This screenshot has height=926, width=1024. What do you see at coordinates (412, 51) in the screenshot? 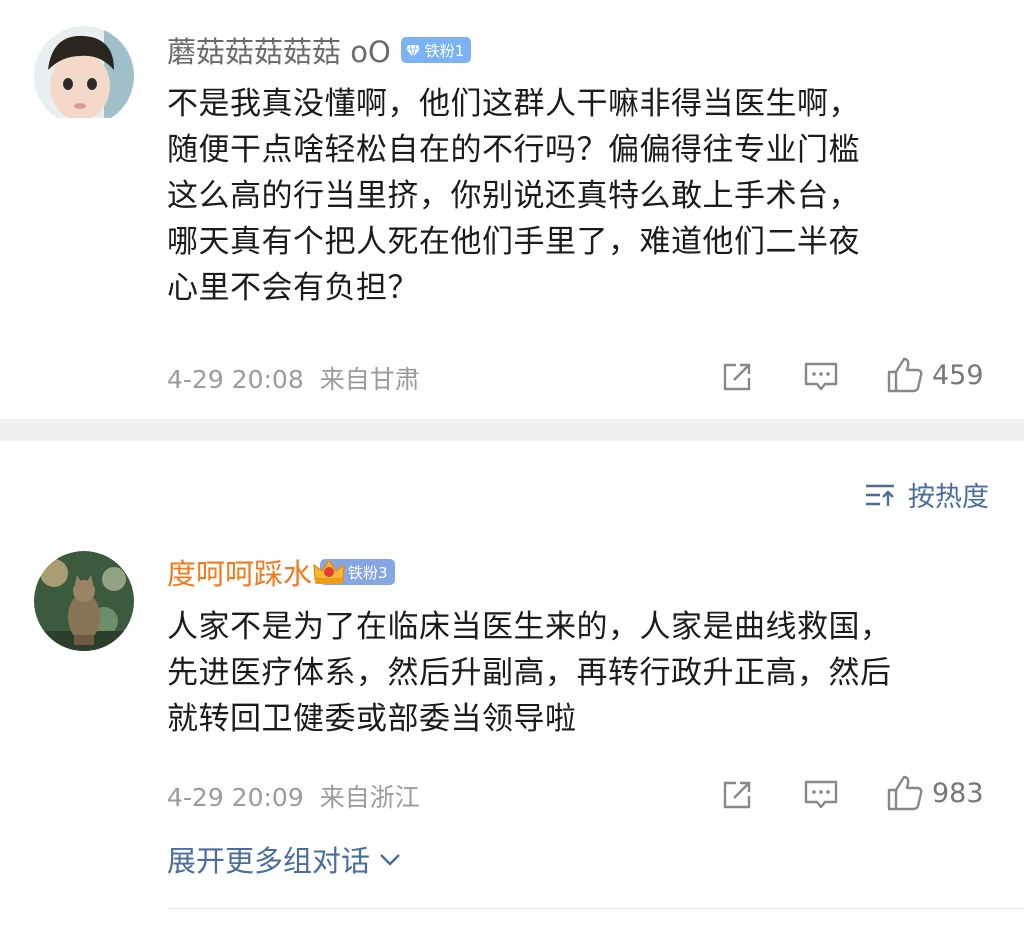
I see `diamond-icon` at bounding box center [412, 51].